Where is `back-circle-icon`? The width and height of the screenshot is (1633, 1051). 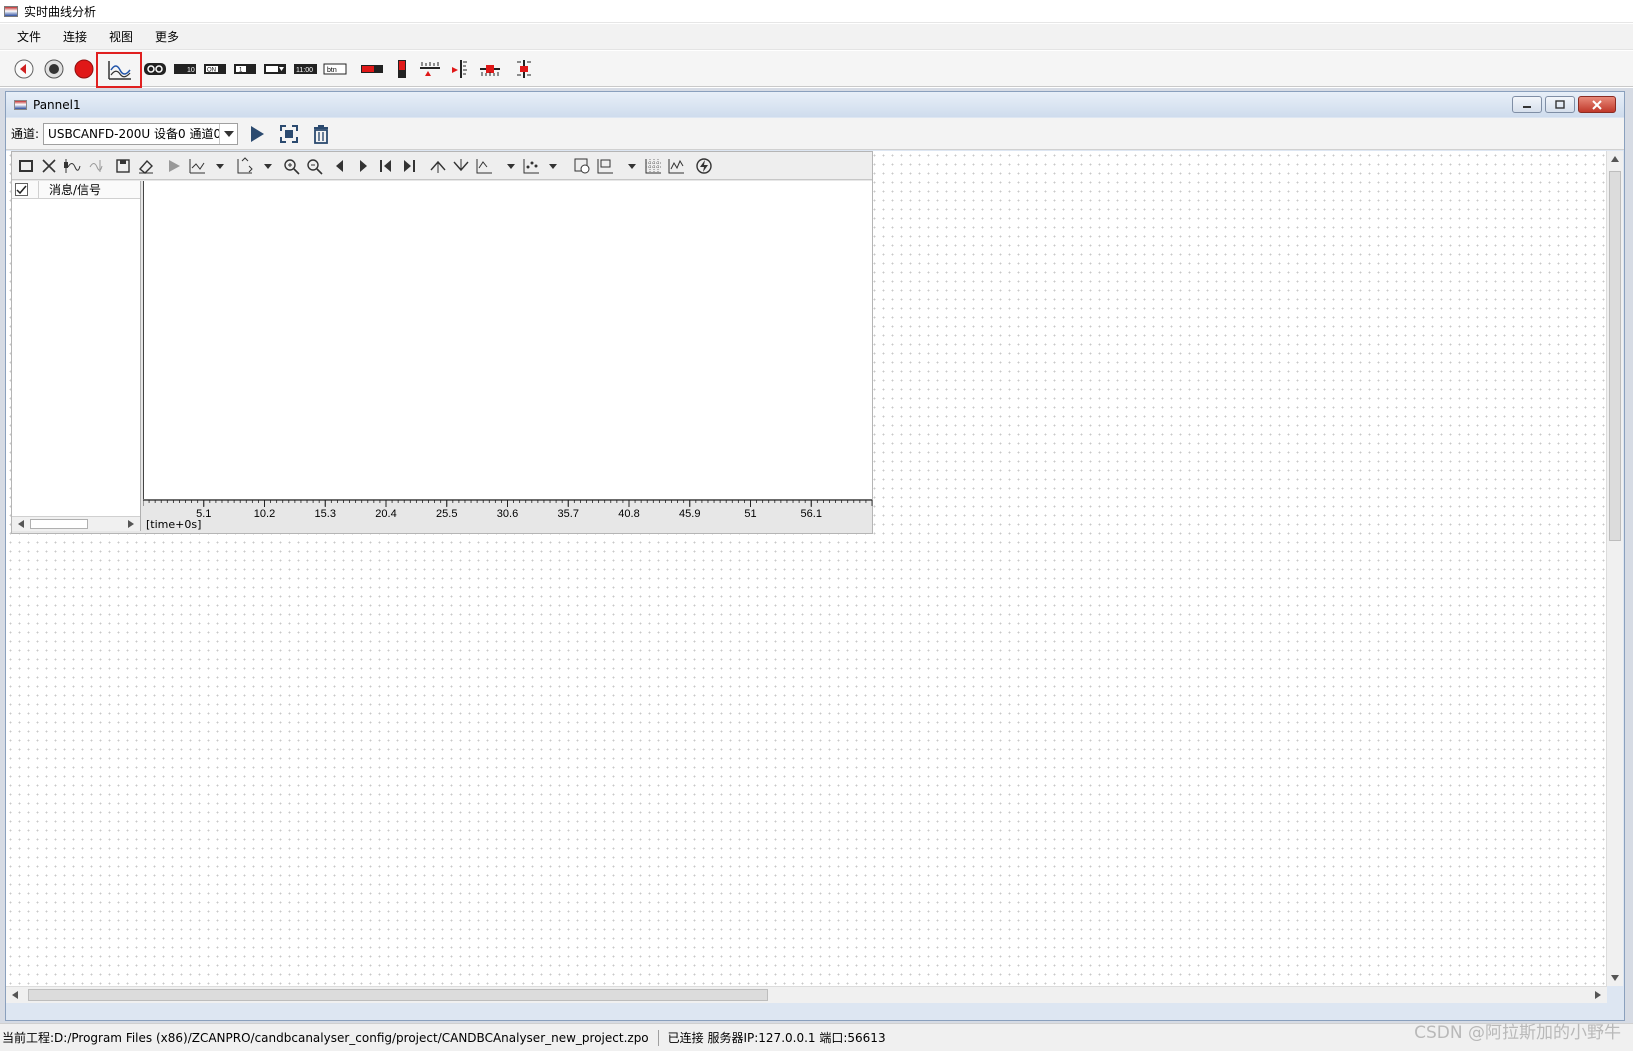 back-circle-icon is located at coordinates (24, 69).